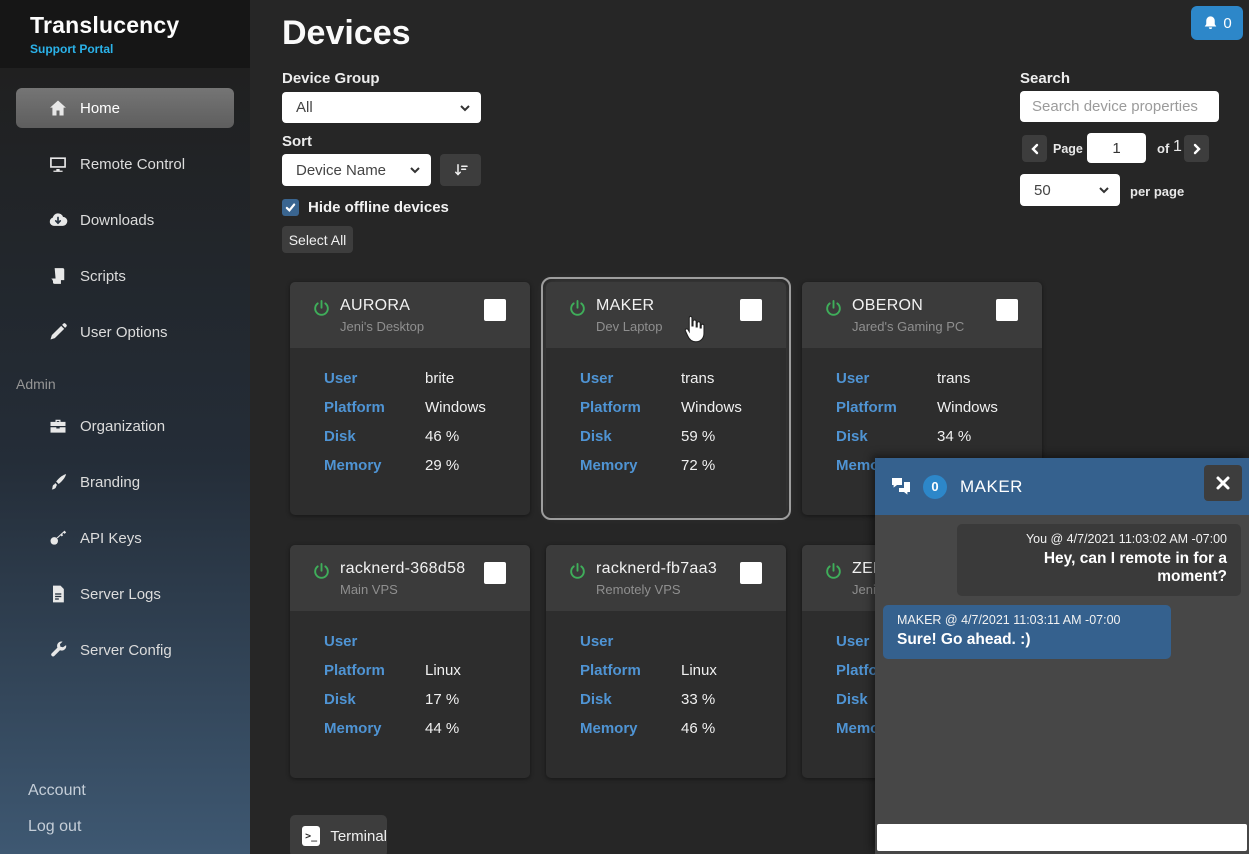  Describe the element at coordinates (290, 207) in the screenshot. I see `hide-offline-checkbox` at that location.